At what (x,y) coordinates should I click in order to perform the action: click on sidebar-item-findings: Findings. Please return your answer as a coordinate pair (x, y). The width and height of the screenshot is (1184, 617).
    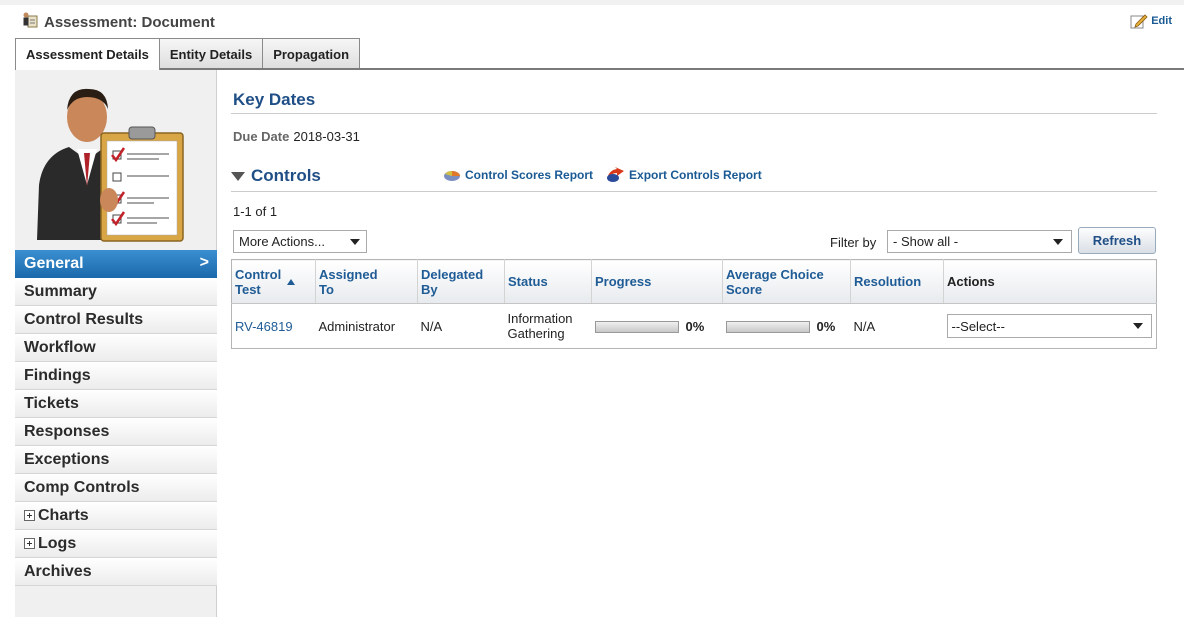
    Looking at the image, I should click on (116, 376).